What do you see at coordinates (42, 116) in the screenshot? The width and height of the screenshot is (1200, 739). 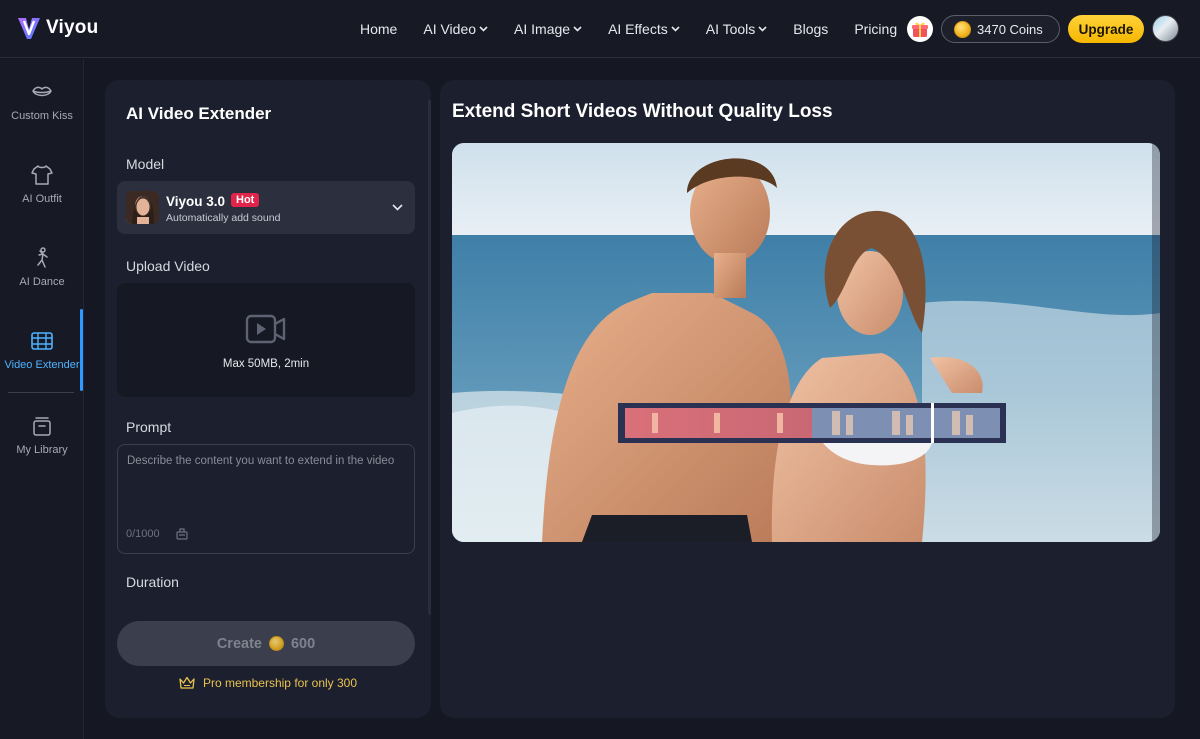 I see `sidebar-item-label: Custom Kiss` at bounding box center [42, 116].